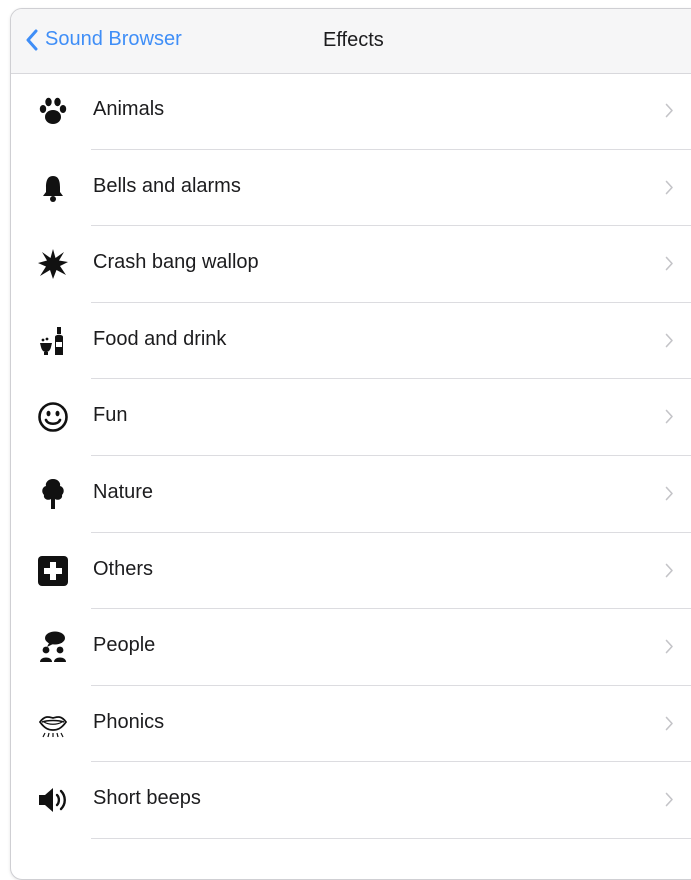  I want to click on back-button: Sound Browser, so click(103, 39).